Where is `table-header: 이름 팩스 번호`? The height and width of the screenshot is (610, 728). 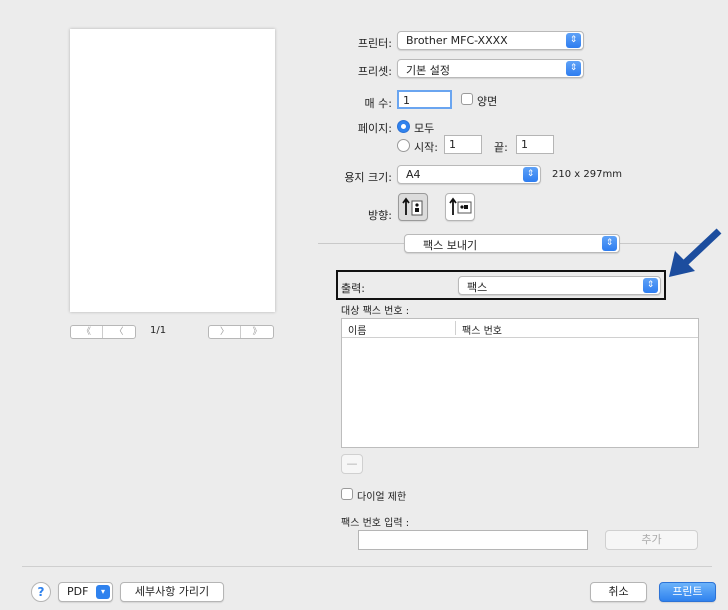
table-header: 이름 팩스 번호 is located at coordinates (520, 328).